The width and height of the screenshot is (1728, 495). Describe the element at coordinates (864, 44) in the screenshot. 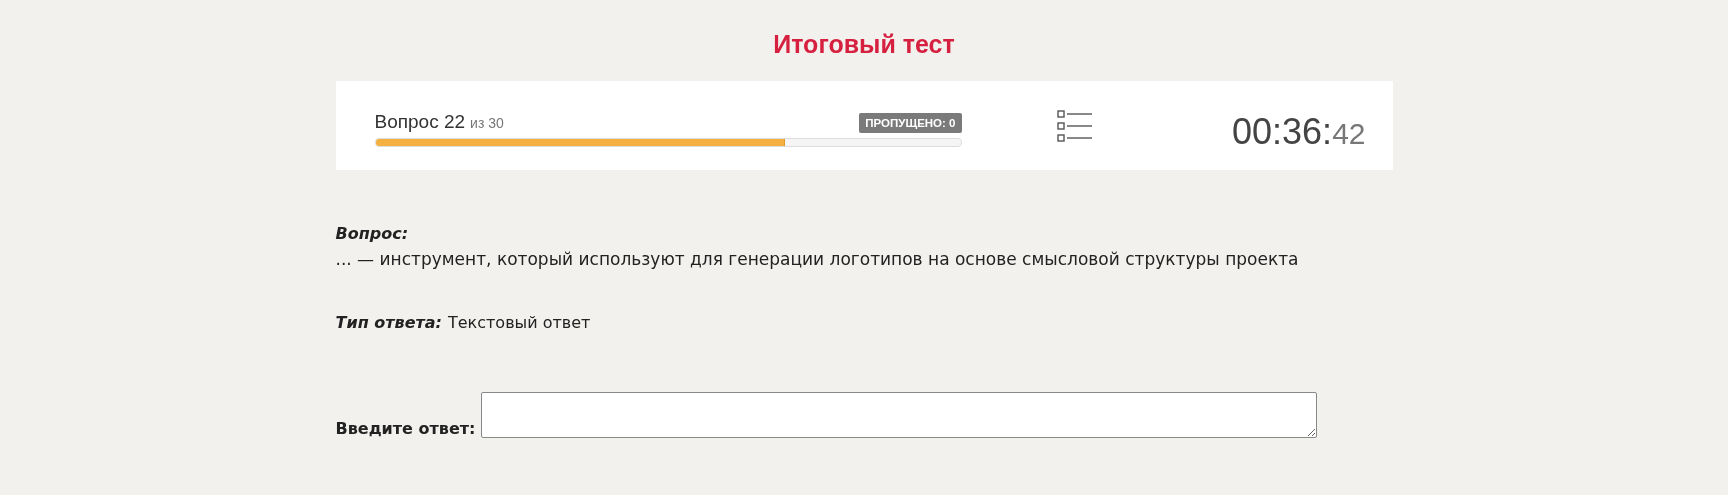

I see `page-title: Итоговый тест` at that location.